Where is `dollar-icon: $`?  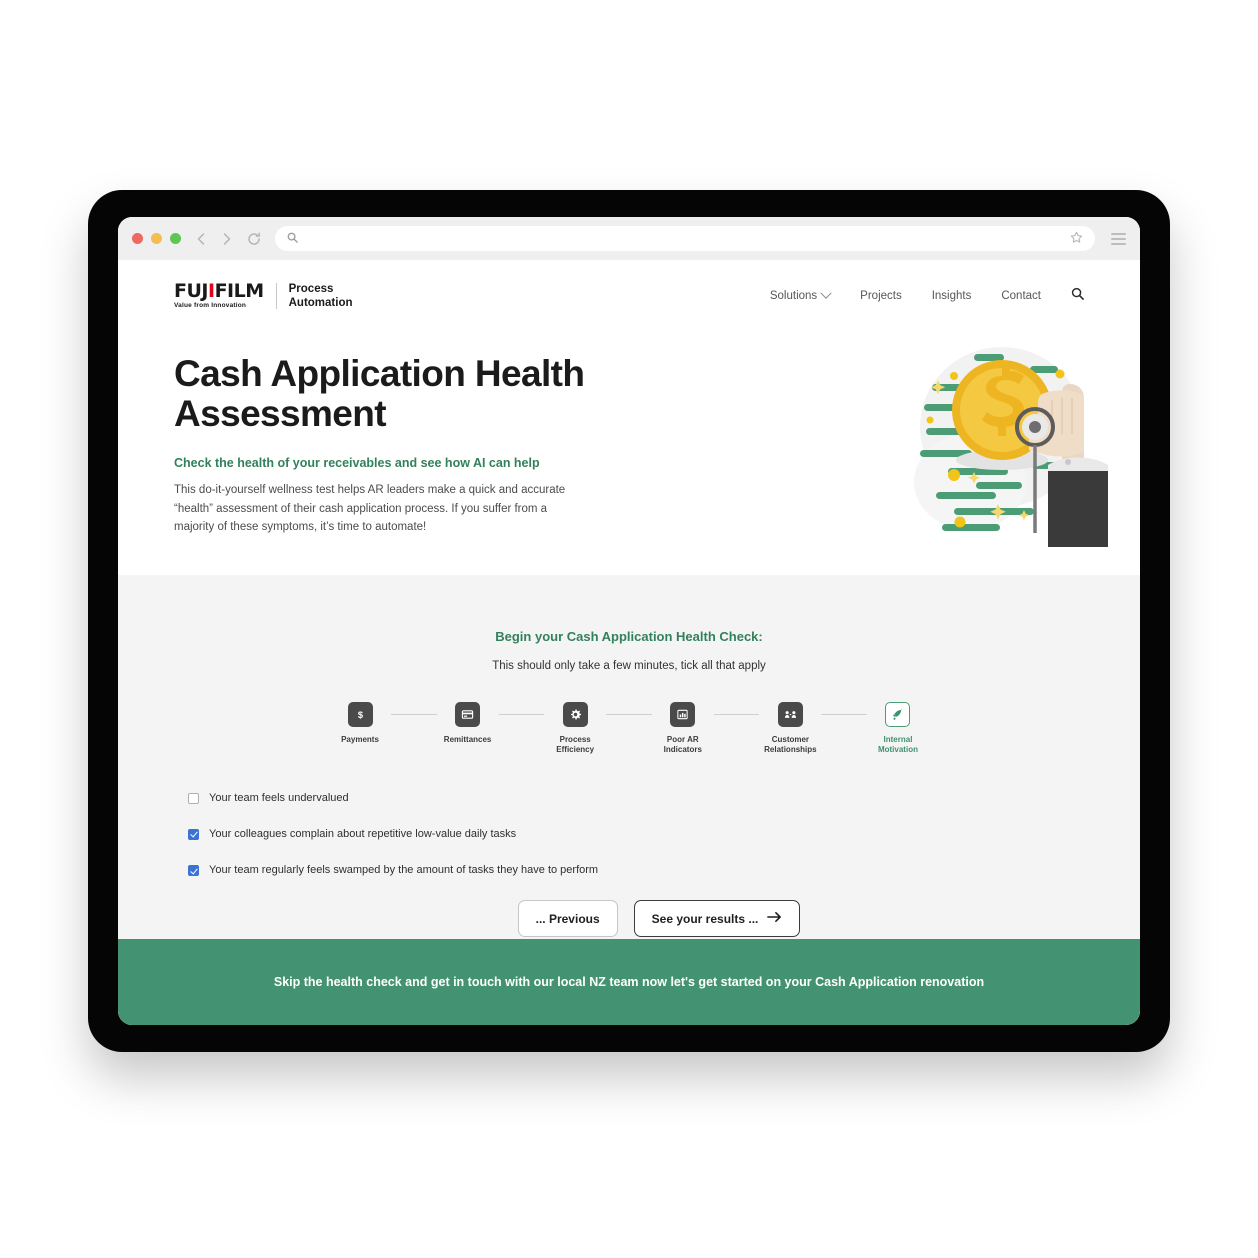
dollar-icon: $ is located at coordinates (360, 714).